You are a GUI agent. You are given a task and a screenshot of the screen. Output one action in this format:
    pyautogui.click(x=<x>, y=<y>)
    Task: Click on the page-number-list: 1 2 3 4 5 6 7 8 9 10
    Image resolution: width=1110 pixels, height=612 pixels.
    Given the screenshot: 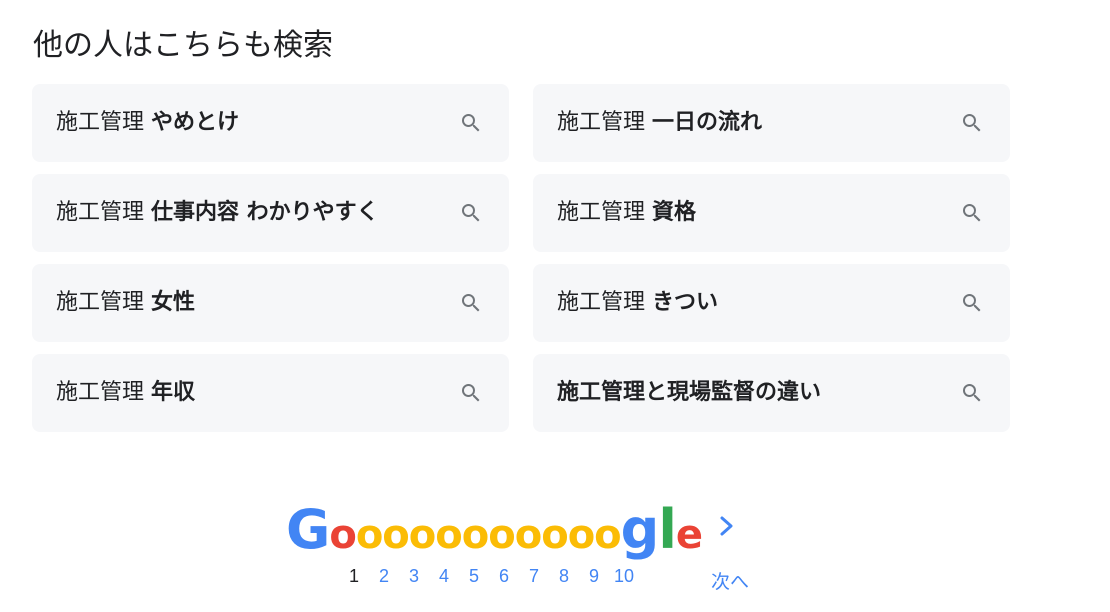 What is the action you would take?
    pyautogui.click(x=489, y=576)
    